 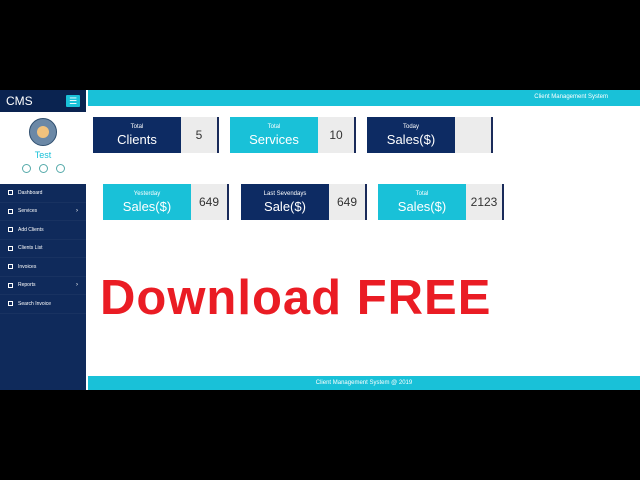 What do you see at coordinates (137, 139) in the screenshot?
I see `card-title: Clients` at bounding box center [137, 139].